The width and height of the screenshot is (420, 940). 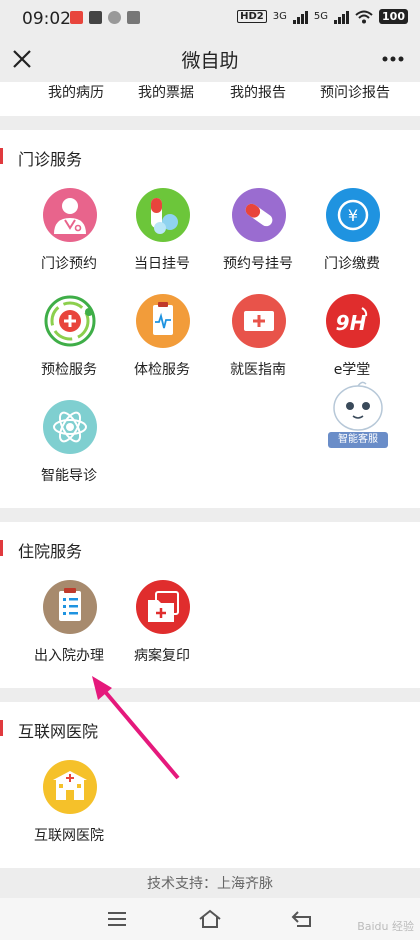 What do you see at coordinates (76, 92) in the screenshot?
I see `quick-link-medical-record: 我的病历` at bounding box center [76, 92].